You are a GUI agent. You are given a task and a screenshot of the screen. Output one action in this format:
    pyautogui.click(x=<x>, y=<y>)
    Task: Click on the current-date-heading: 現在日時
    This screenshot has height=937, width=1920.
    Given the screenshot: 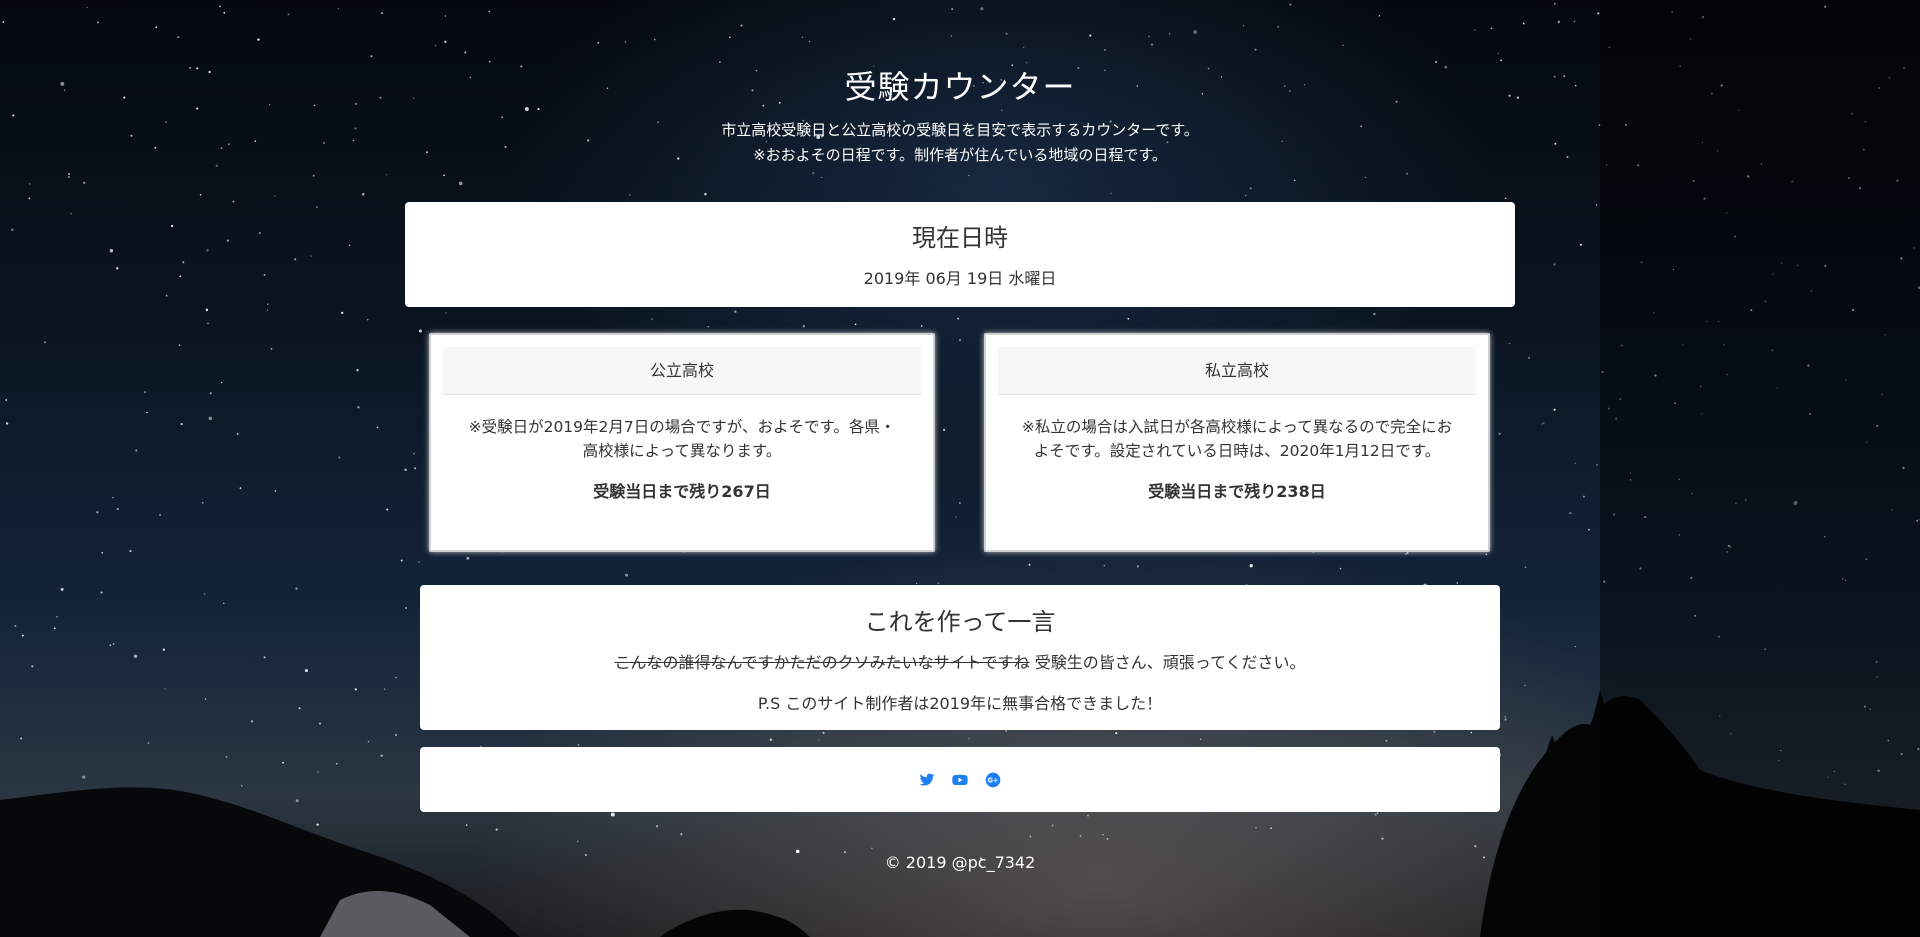 What is the action you would take?
    pyautogui.click(x=960, y=238)
    